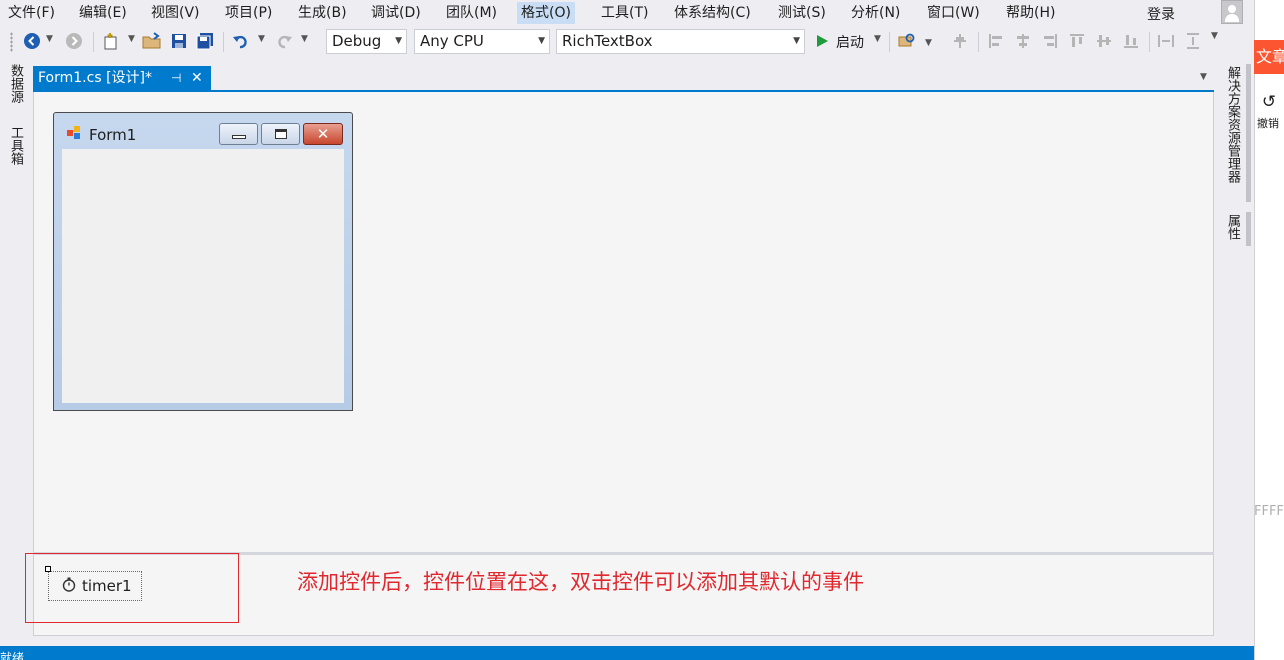 This screenshot has height=660, width=1284. I want to click on toolbox-tab: 工具箱, so click(15, 145).